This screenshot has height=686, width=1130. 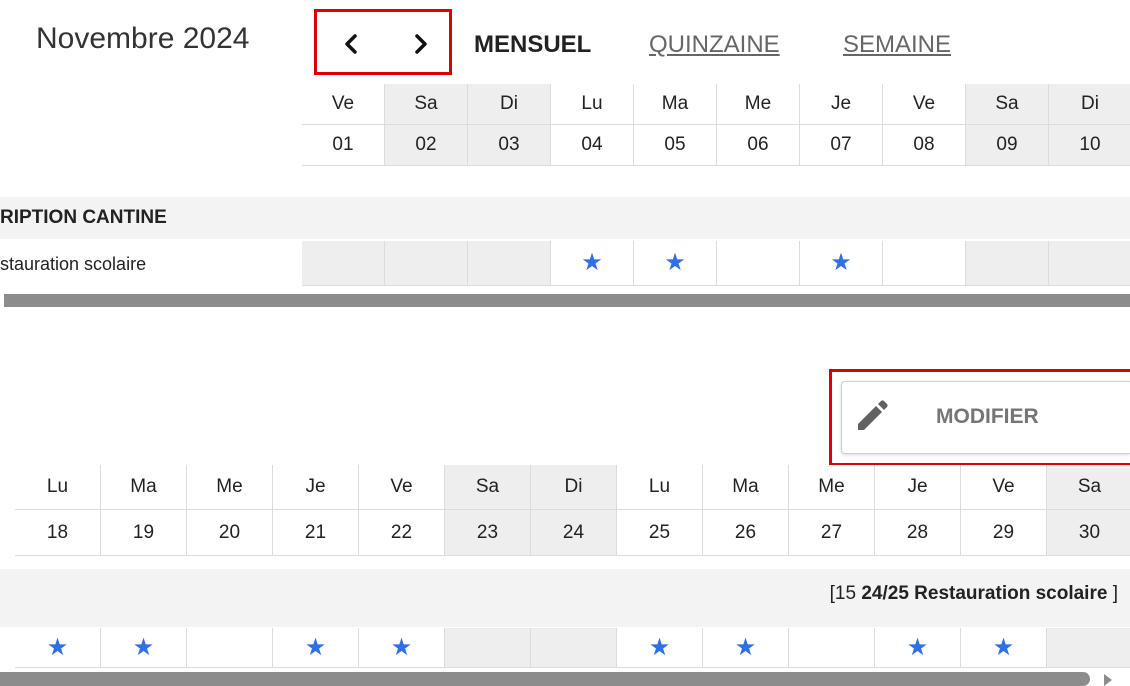 What do you see at coordinates (426, 145) in the screenshot?
I see `date-header: 02` at bounding box center [426, 145].